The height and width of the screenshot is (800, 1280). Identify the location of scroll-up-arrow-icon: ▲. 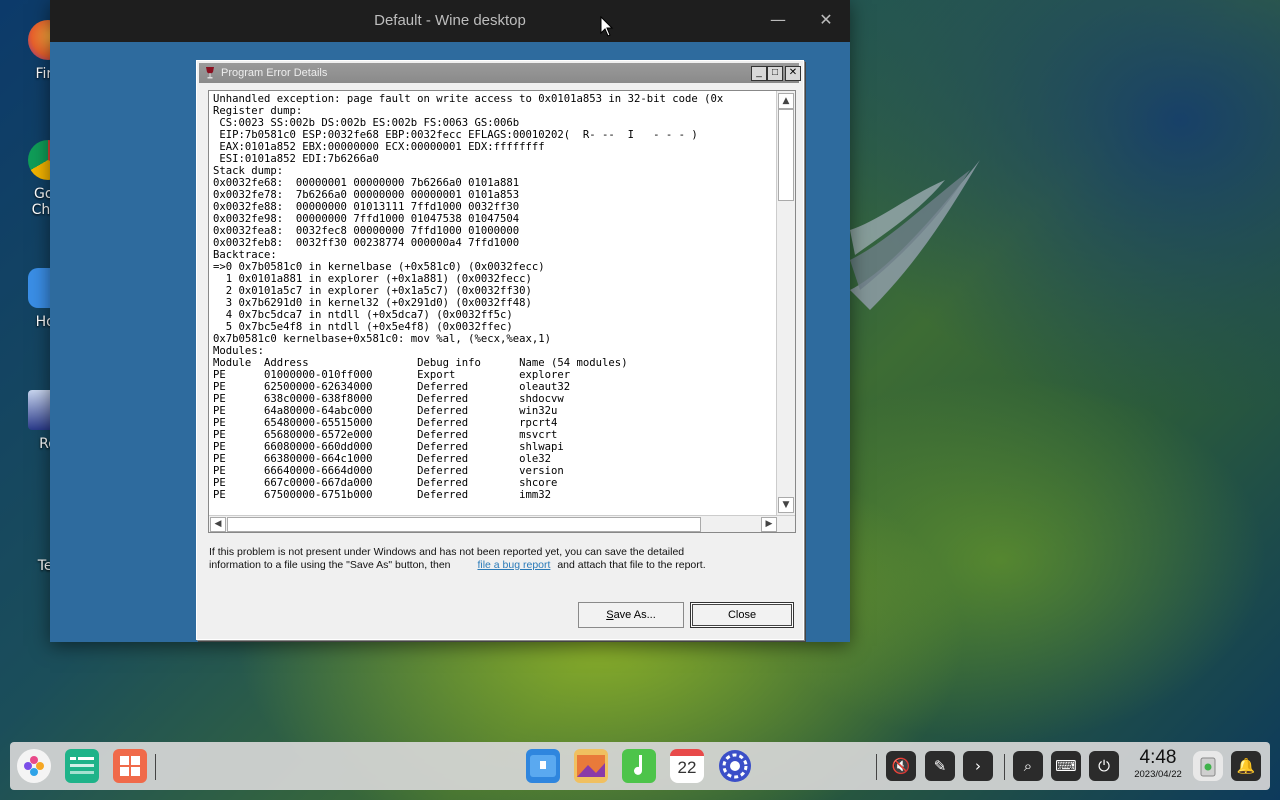
(786, 101).